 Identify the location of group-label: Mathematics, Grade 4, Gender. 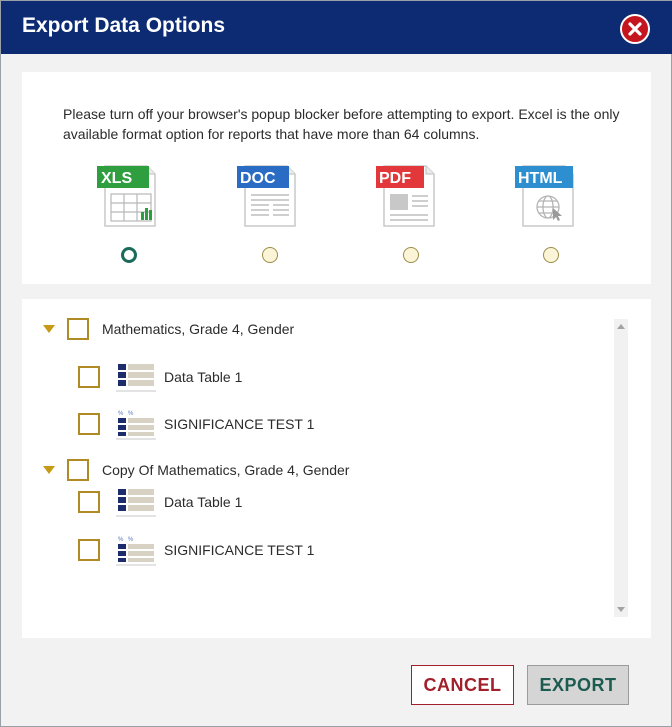
(198, 329).